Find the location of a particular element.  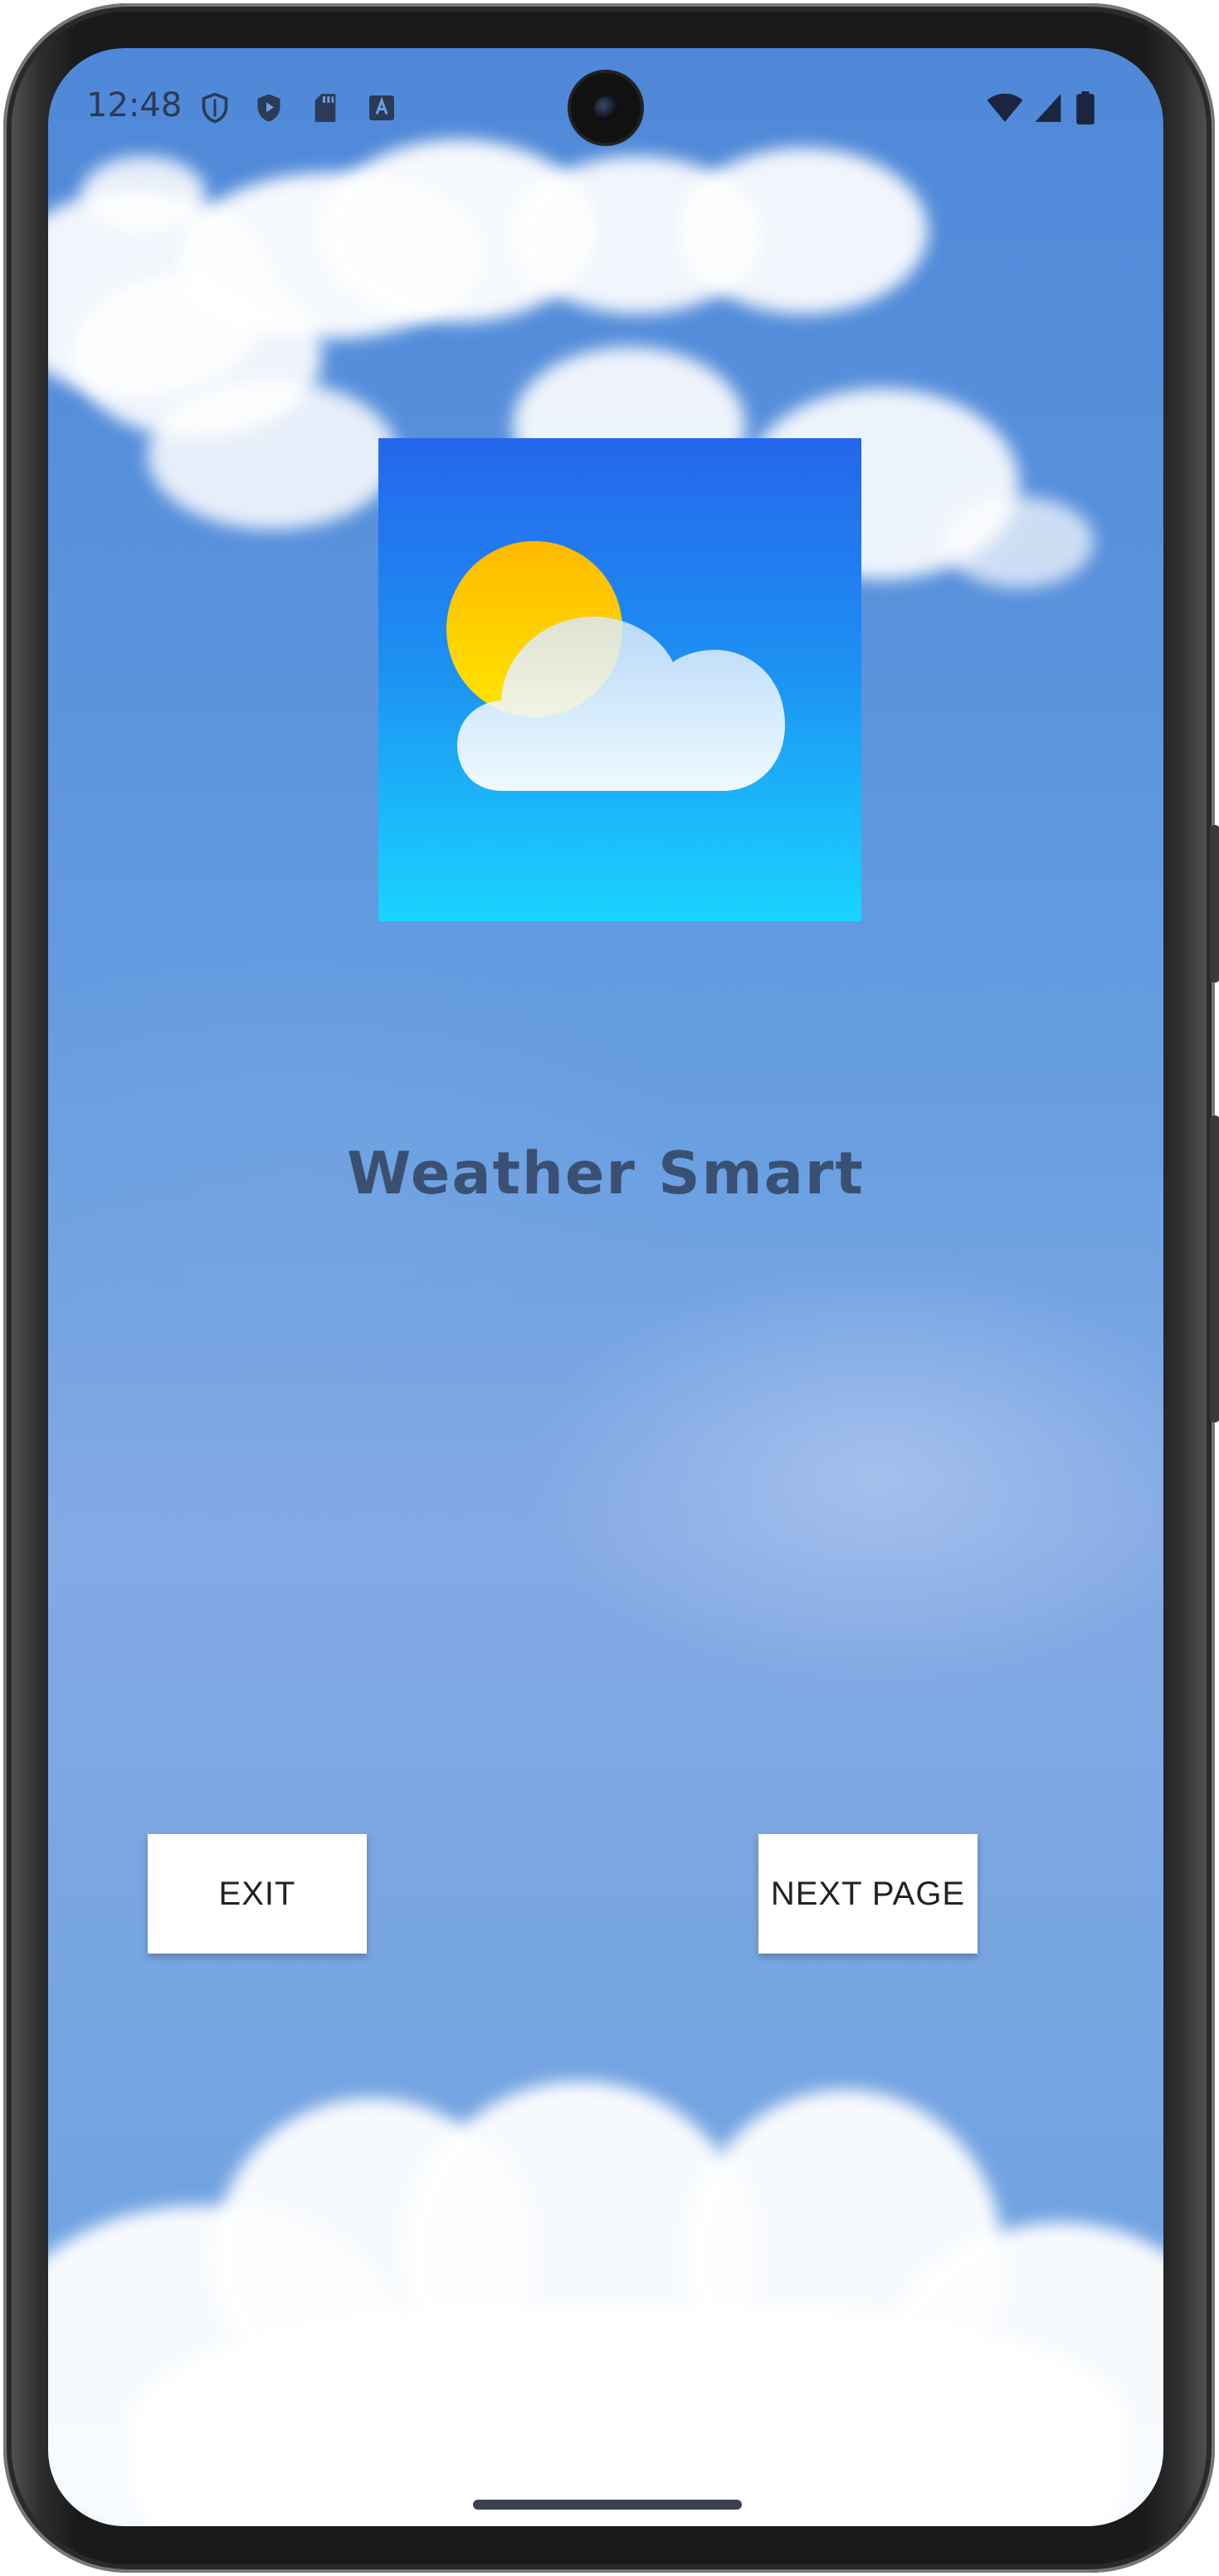

shield-outline-icon is located at coordinates (215, 110).